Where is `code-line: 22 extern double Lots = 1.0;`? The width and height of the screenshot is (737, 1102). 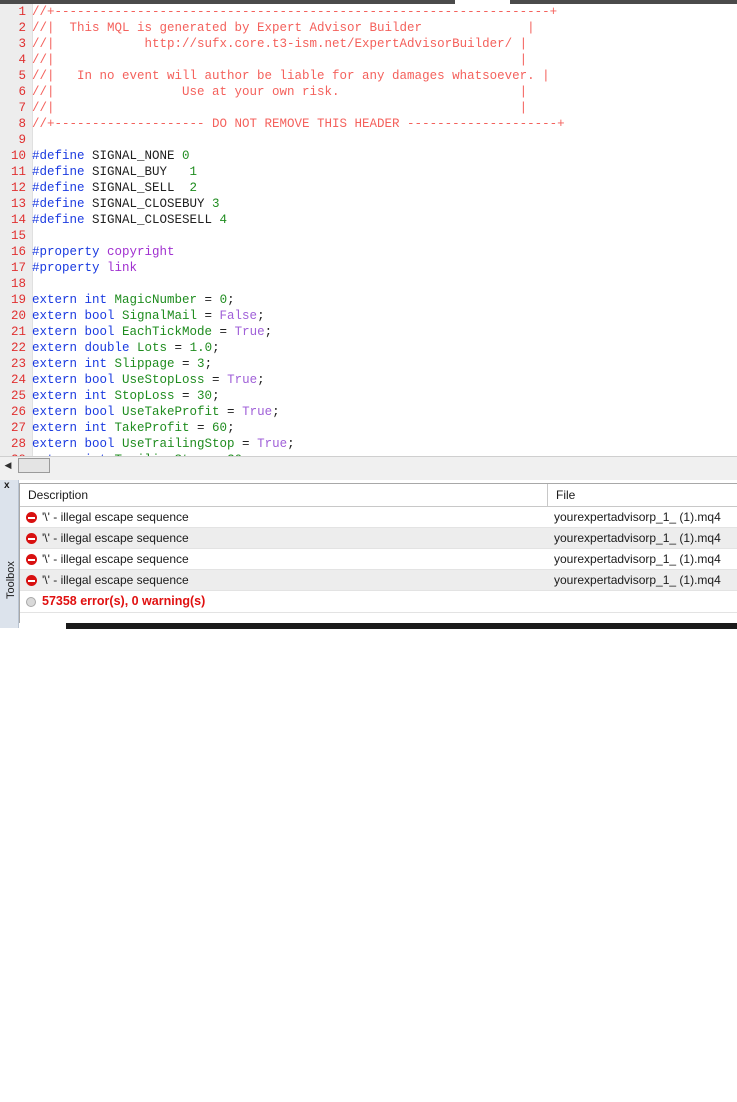 code-line: 22 extern double Lots = 1.0; is located at coordinates (368, 348).